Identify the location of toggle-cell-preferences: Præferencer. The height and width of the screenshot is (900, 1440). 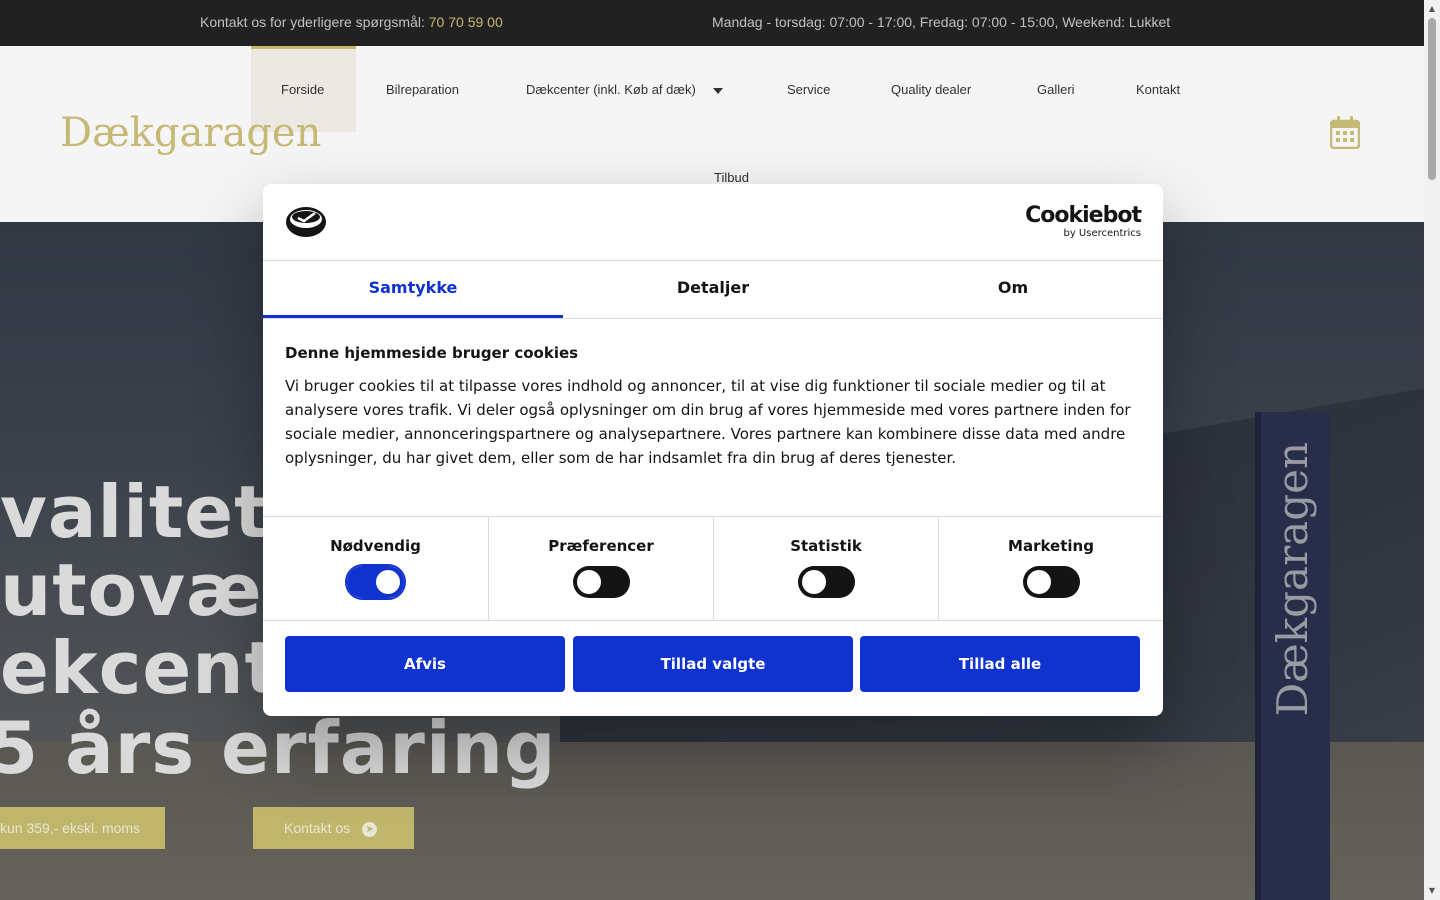
(600, 569).